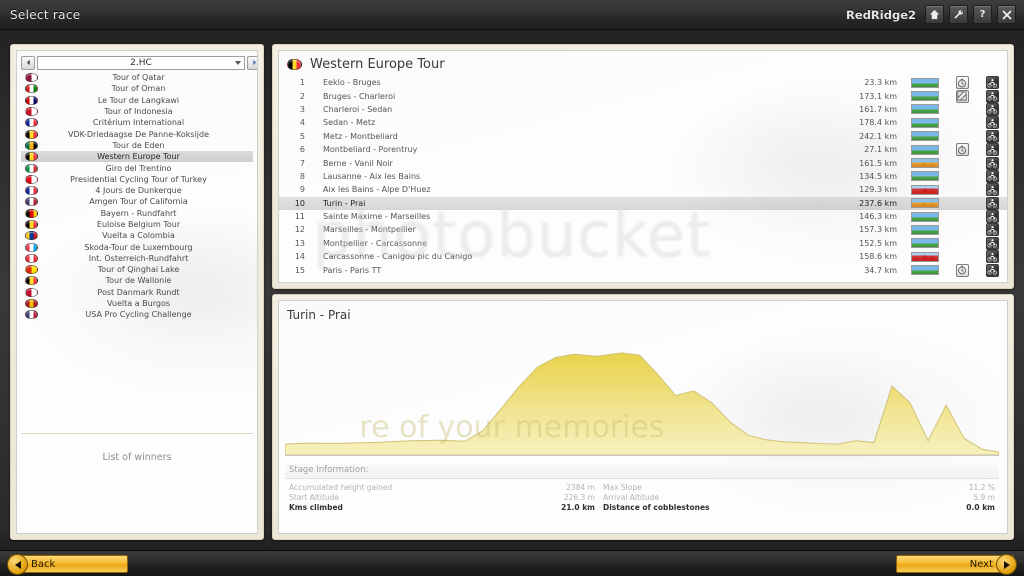  I want to click on next-button: Next, so click(956, 564).